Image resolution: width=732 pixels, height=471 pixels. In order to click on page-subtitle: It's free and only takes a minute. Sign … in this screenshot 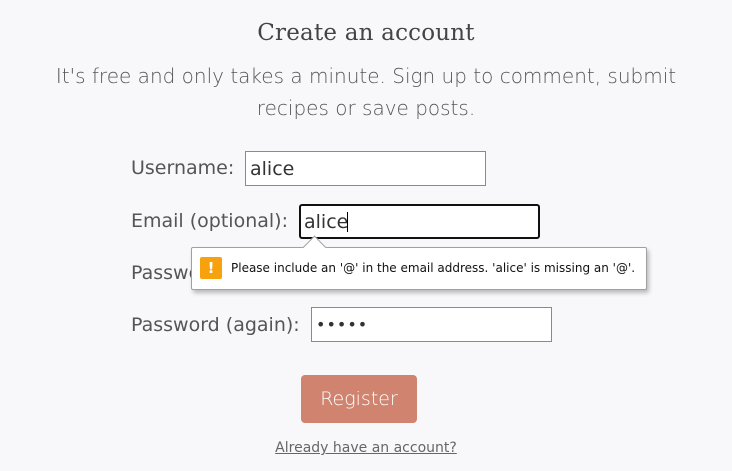, I will do `click(366, 92)`.